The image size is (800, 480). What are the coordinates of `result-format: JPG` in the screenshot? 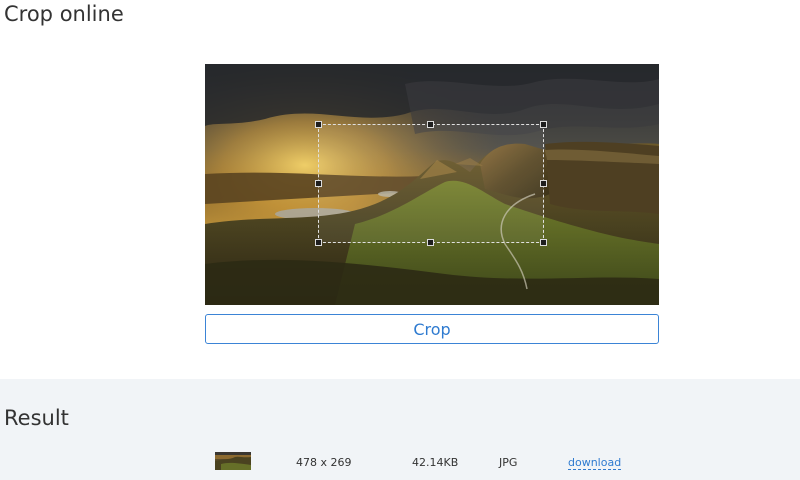 It's located at (508, 462).